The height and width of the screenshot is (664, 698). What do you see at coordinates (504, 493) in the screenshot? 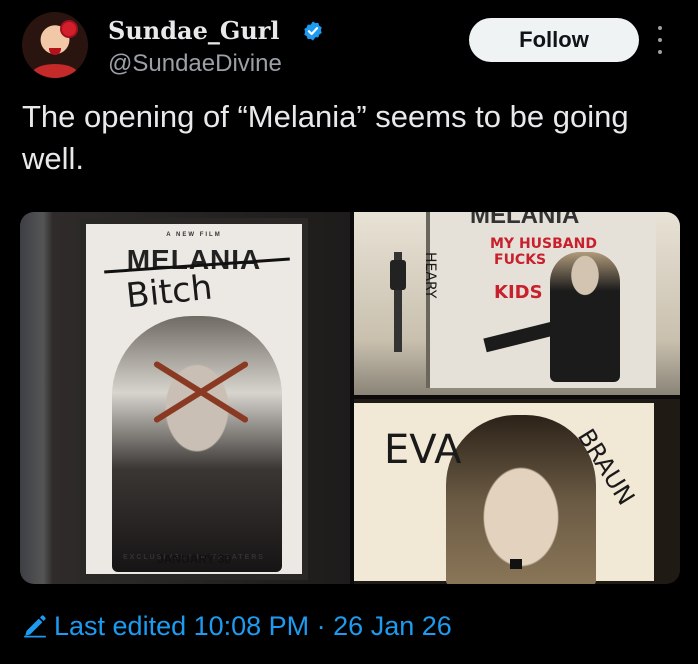
I see `portrait-poster: EVA BRAUN` at bounding box center [504, 493].